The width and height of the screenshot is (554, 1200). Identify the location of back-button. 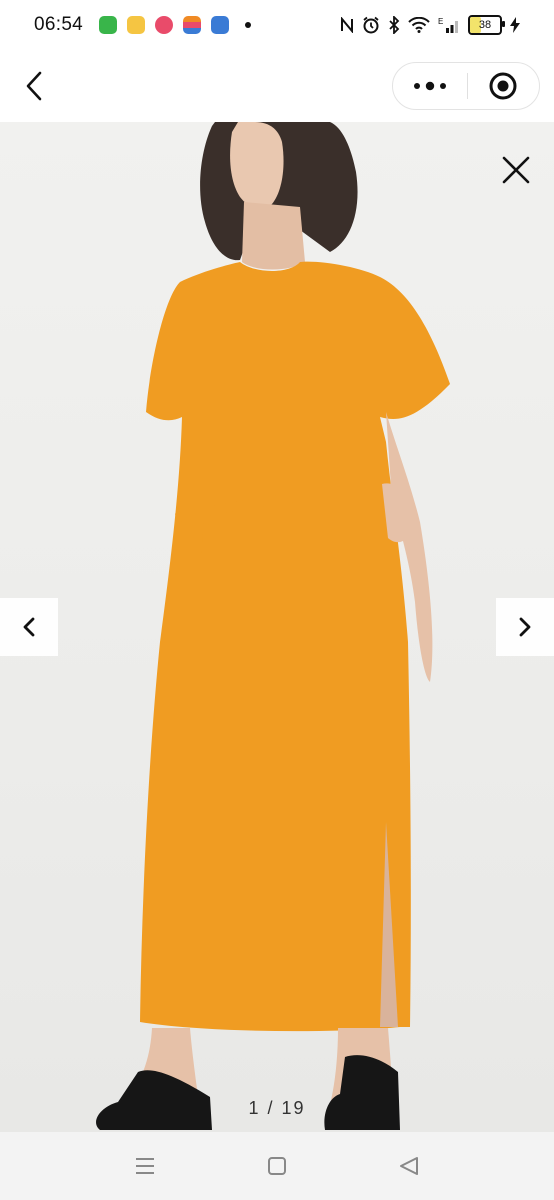
(35, 86).